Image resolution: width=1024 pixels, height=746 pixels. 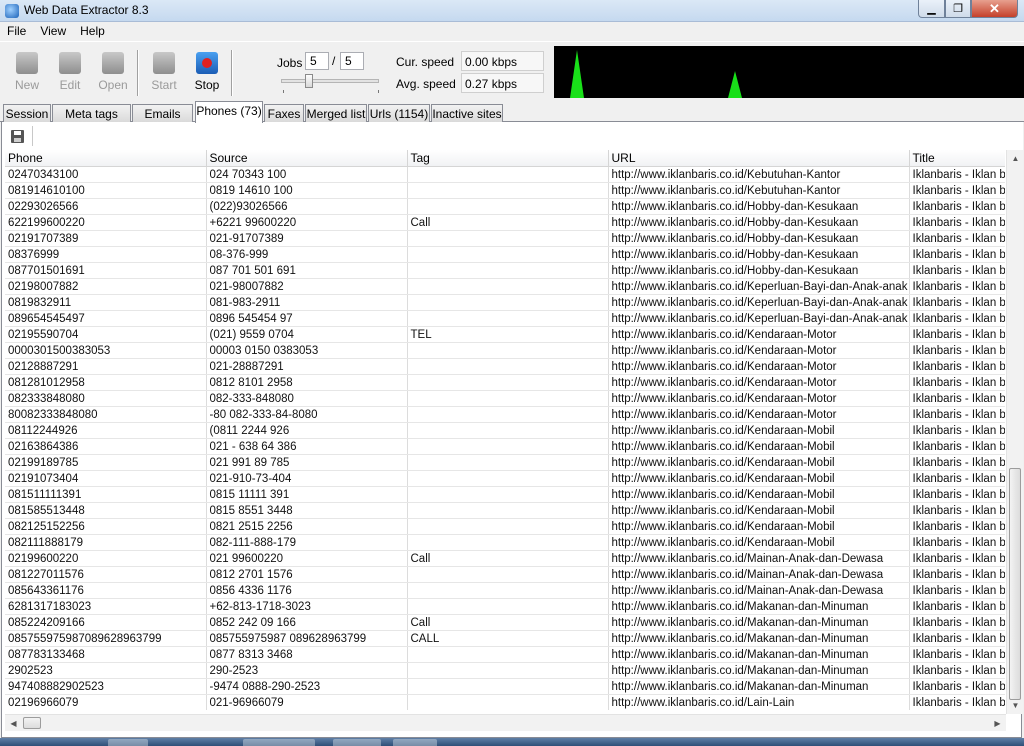 What do you see at coordinates (931, 9) in the screenshot?
I see `minimize-button: ▁` at bounding box center [931, 9].